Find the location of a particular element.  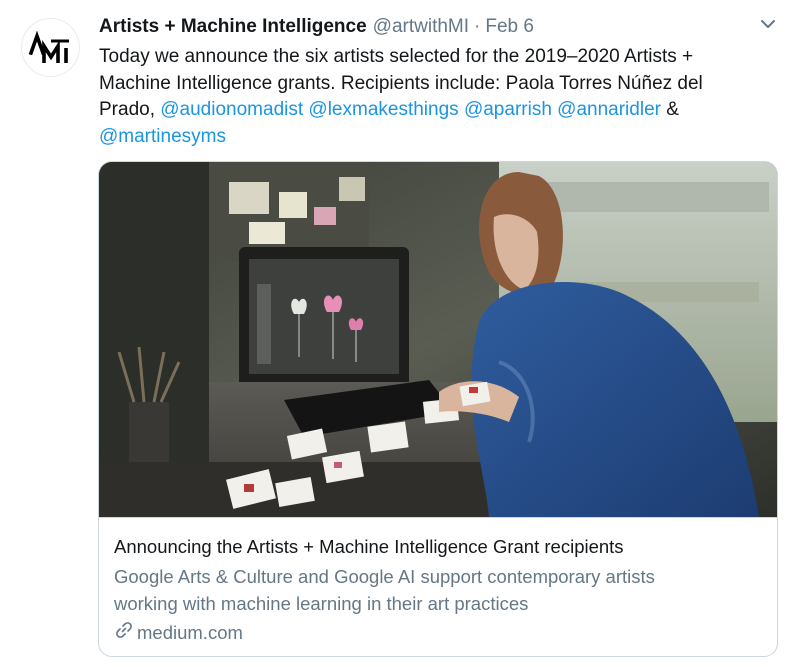

mention-lexmakesthings: @lexmakesthings is located at coordinates (383, 109).